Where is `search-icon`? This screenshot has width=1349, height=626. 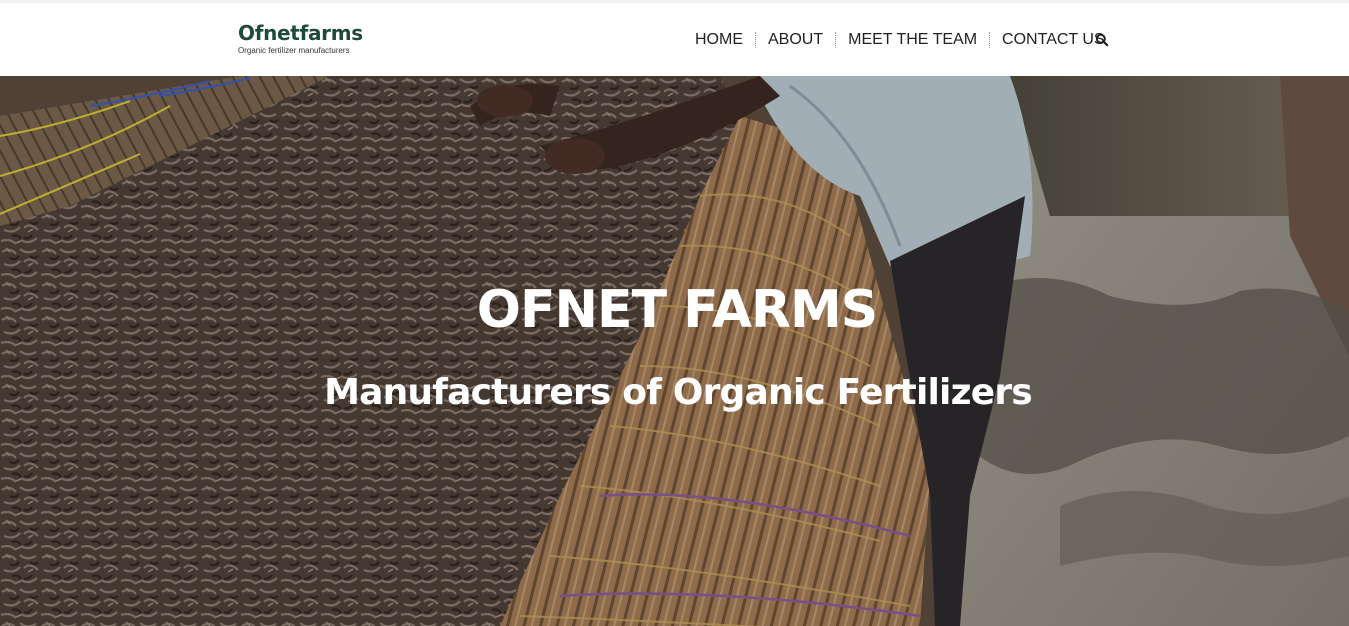 search-icon is located at coordinates (1102, 40).